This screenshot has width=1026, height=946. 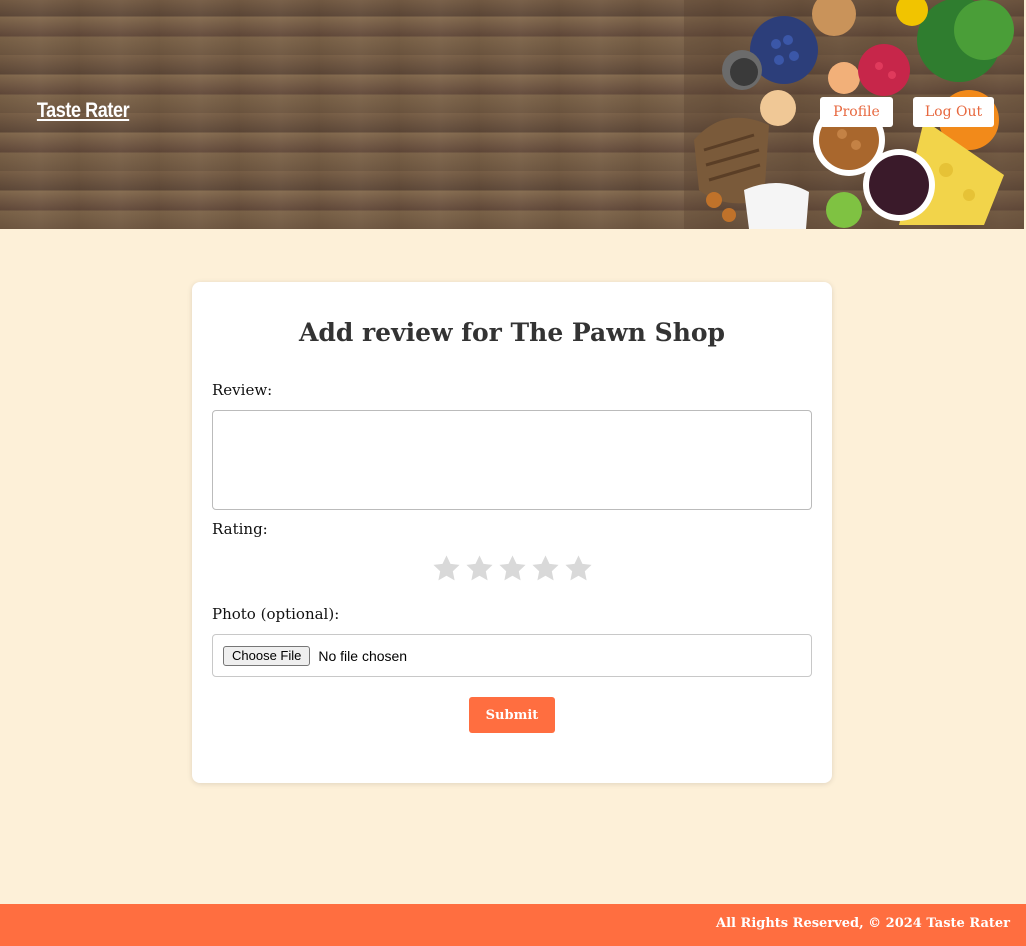 What do you see at coordinates (856, 112) in the screenshot?
I see `profile-button: Profile` at bounding box center [856, 112].